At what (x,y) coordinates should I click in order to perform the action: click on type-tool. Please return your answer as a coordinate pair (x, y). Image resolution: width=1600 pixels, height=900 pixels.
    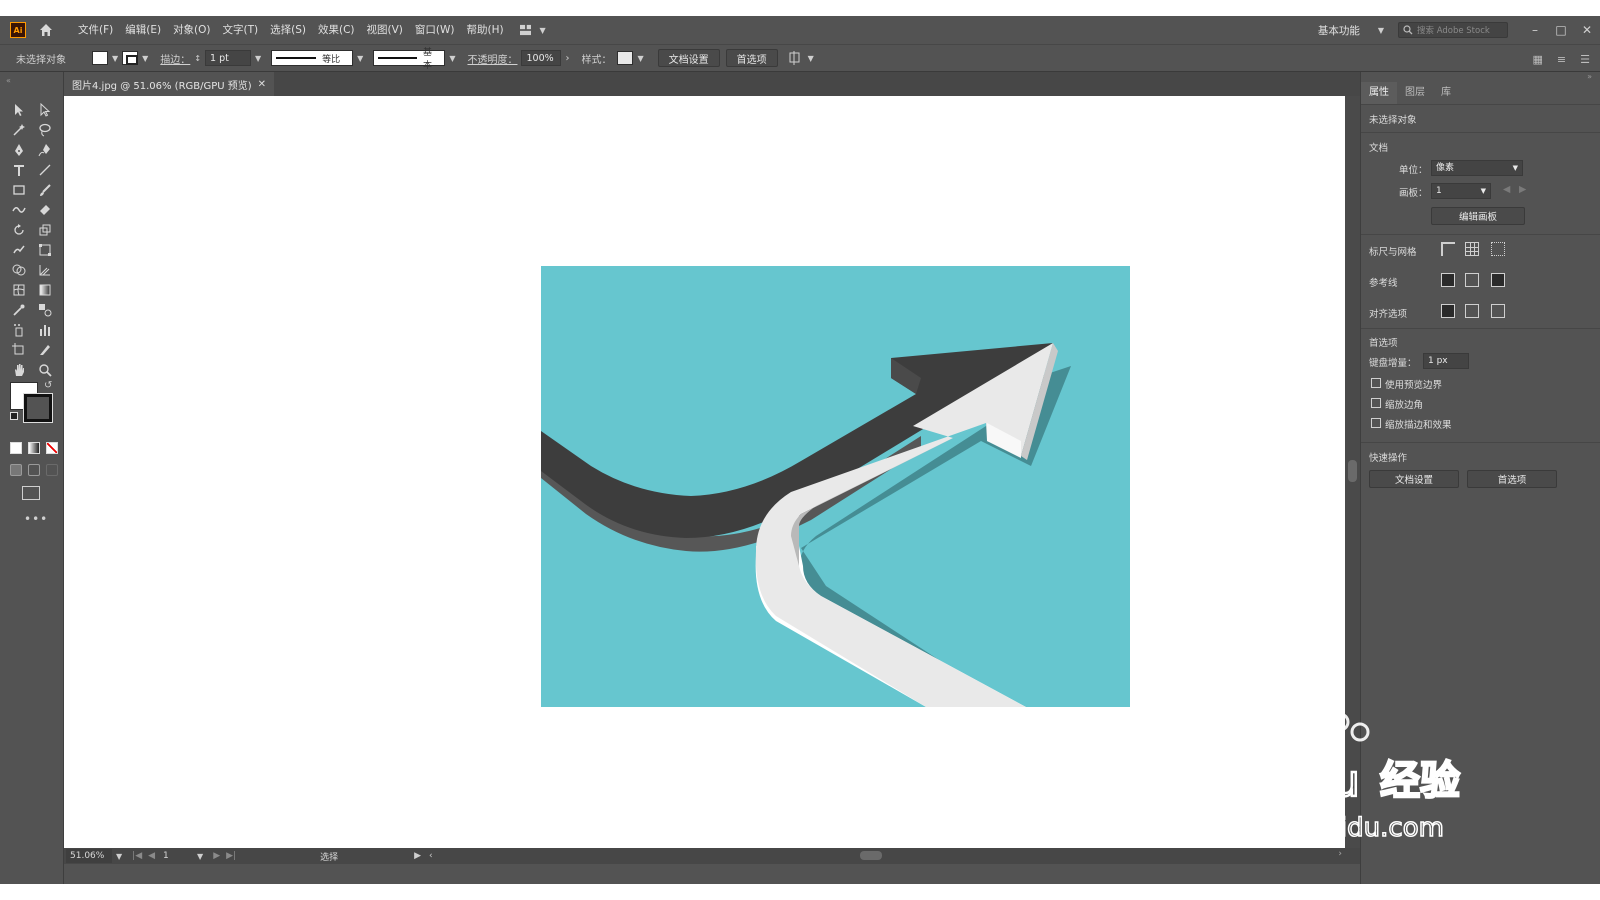
    Looking at the image, I should click on (19, 170).